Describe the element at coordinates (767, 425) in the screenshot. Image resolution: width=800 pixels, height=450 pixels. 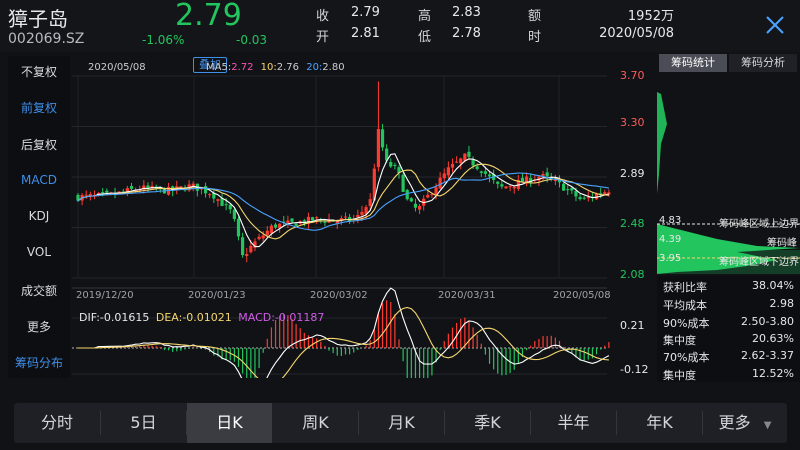
I see `chevron-down-icon: ▼` at that location.